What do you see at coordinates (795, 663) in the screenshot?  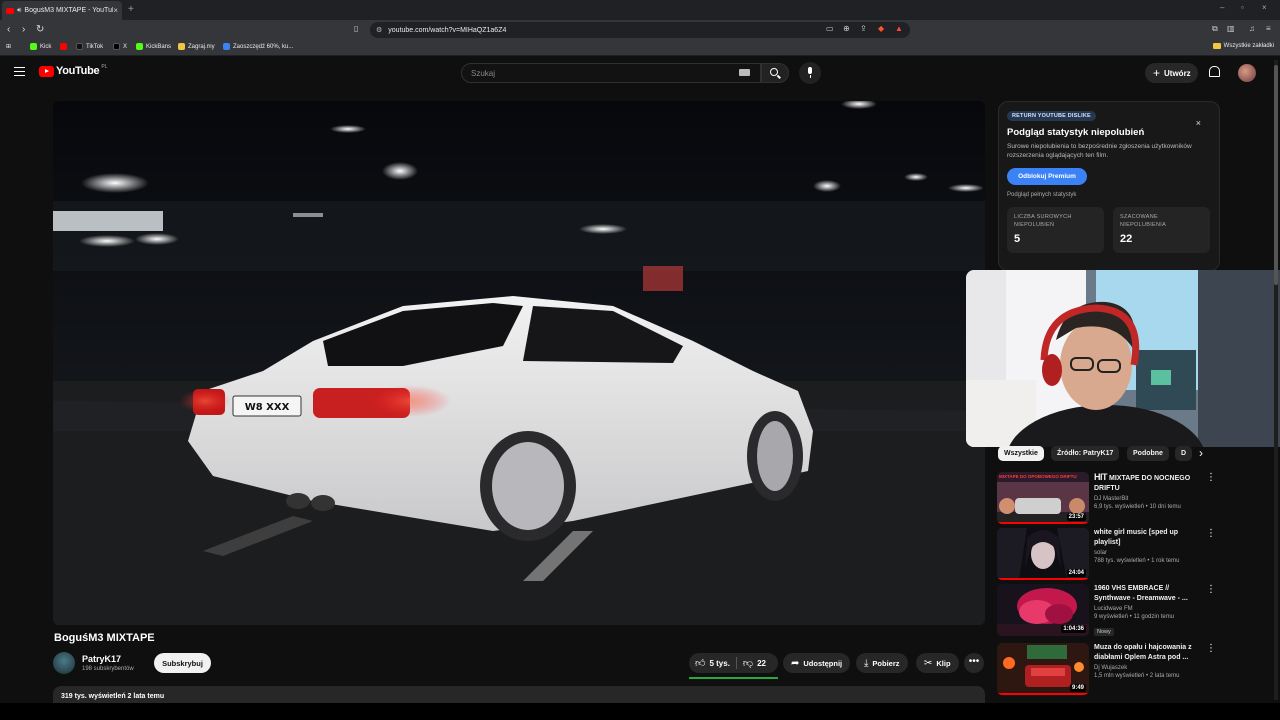 I see `share-arrow-icon: ➦` at bounding box center [795, 663].